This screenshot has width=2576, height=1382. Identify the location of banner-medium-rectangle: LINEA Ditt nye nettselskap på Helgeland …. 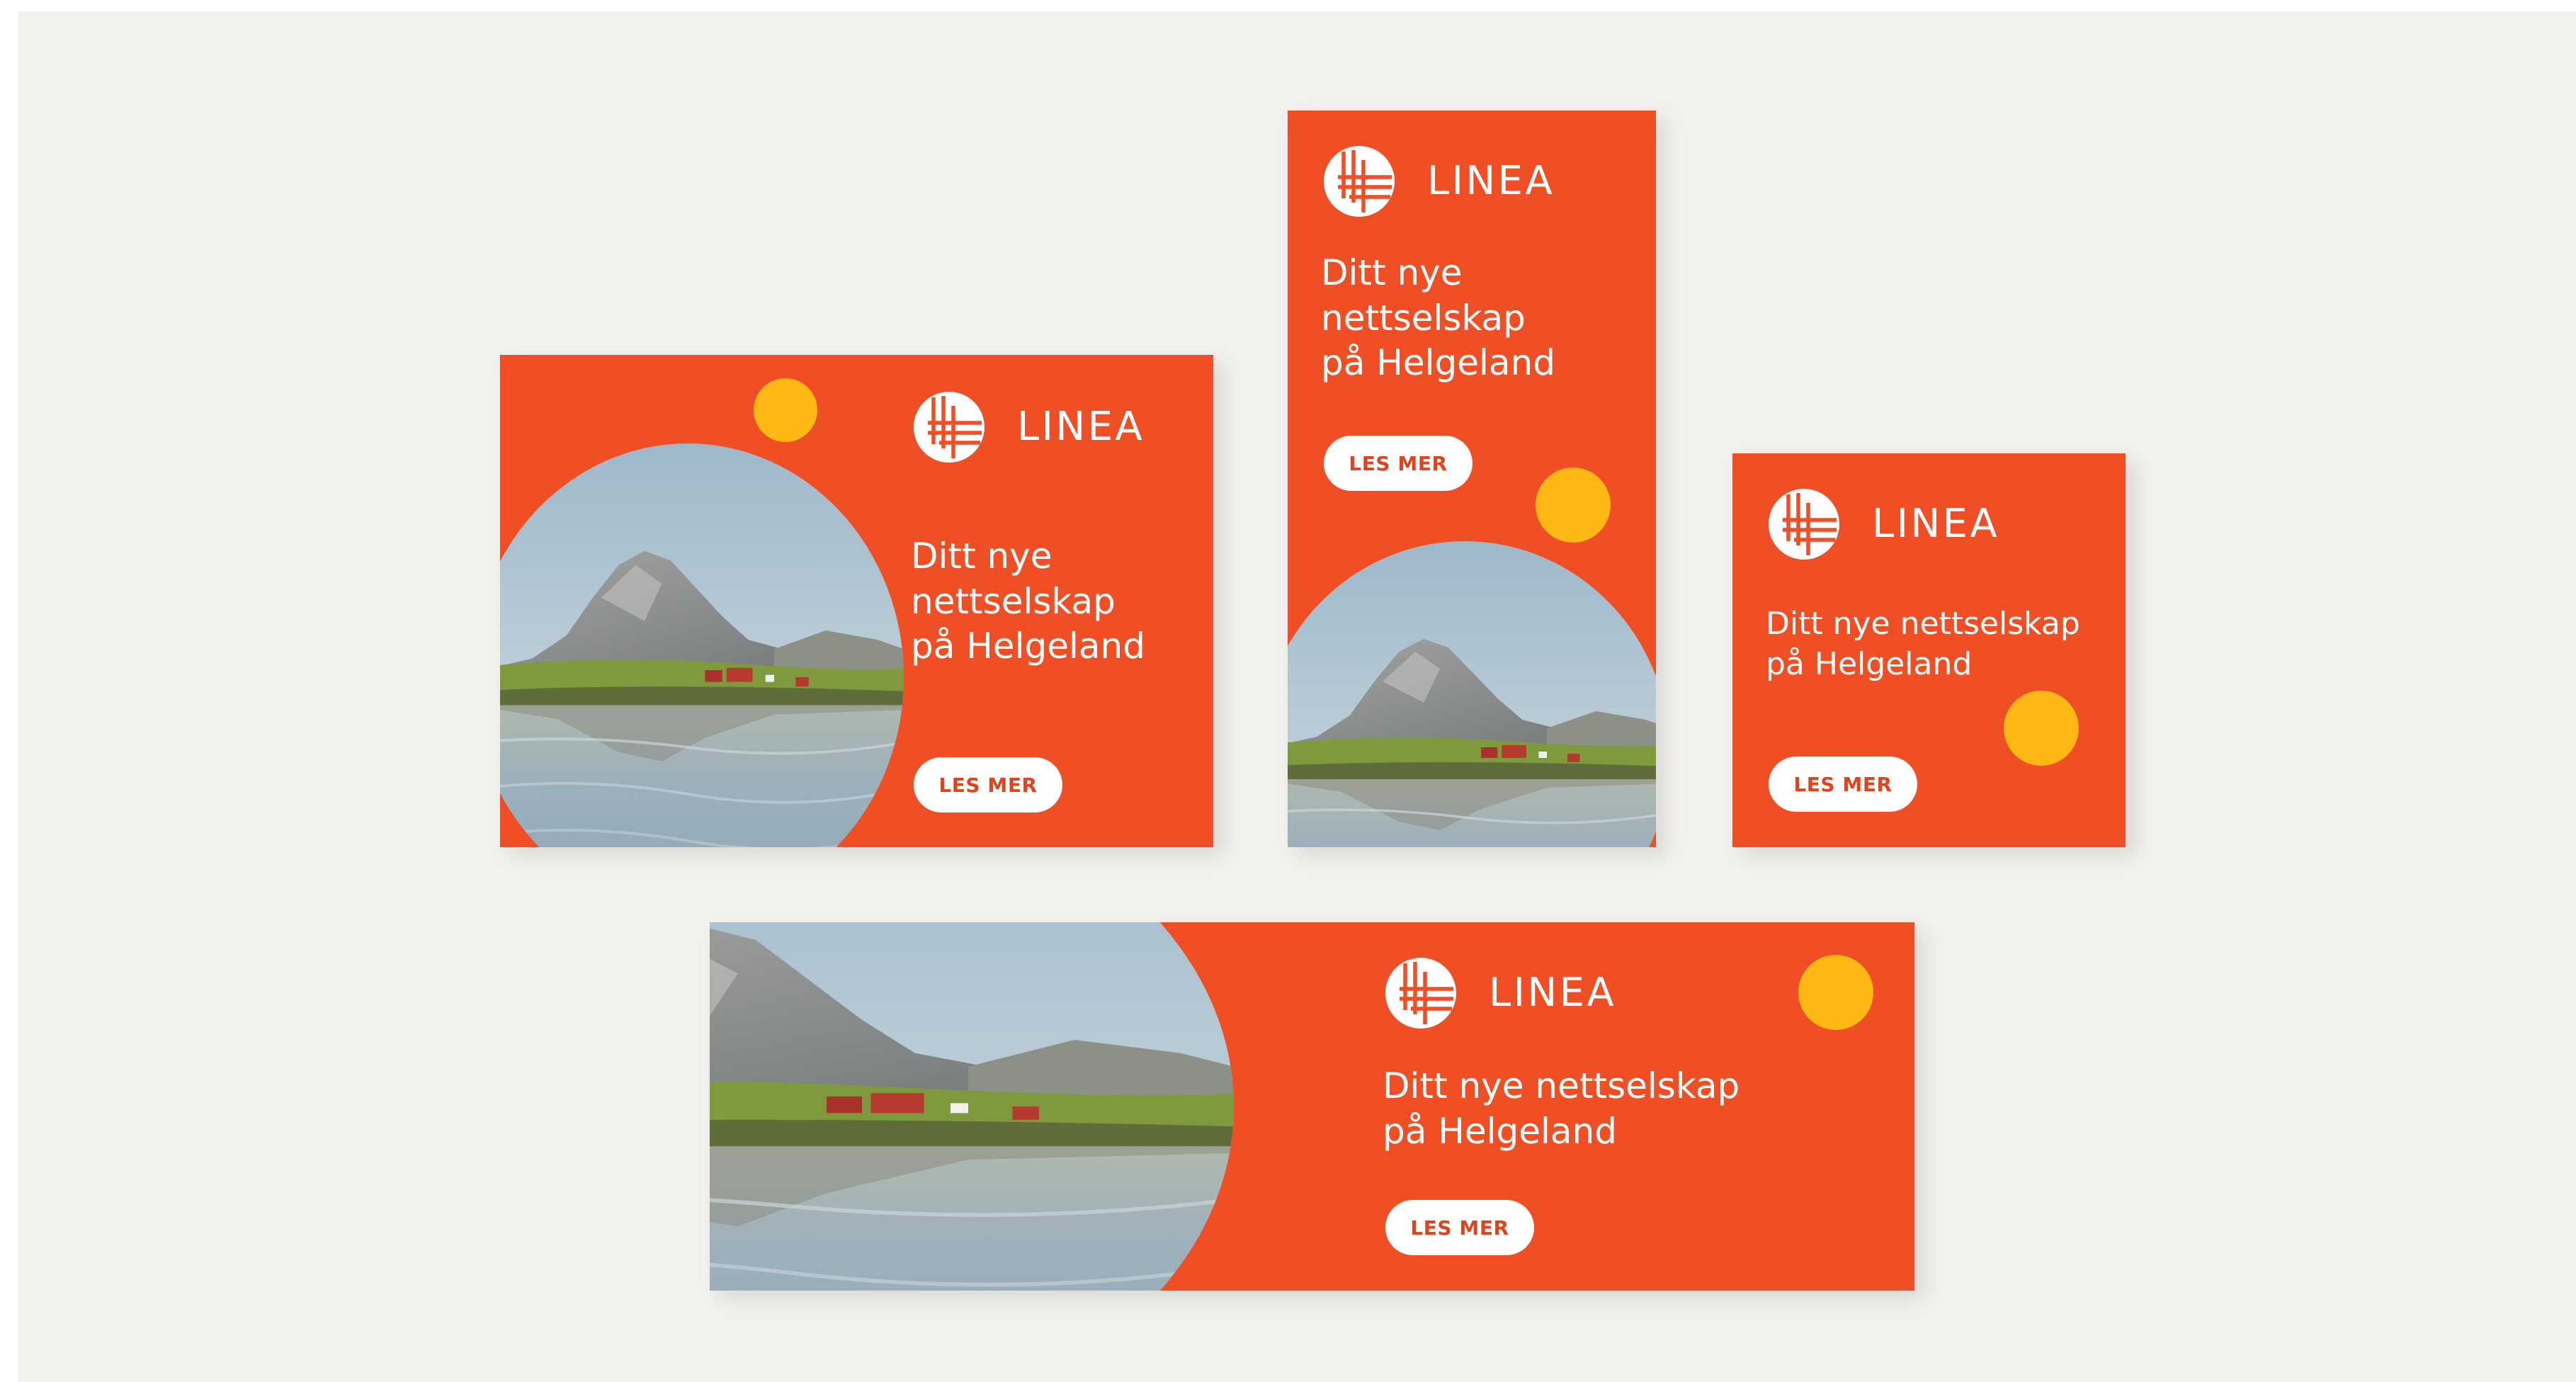
(856, 601).